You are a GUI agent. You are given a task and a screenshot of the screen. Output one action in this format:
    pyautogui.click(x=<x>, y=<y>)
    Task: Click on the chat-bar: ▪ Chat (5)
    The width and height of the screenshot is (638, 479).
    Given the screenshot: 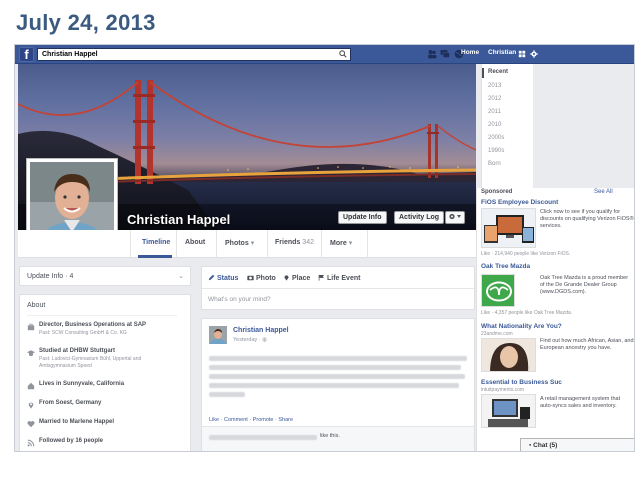 What is the action you would take?
    pyautogui.click(x=577, y=444)
    